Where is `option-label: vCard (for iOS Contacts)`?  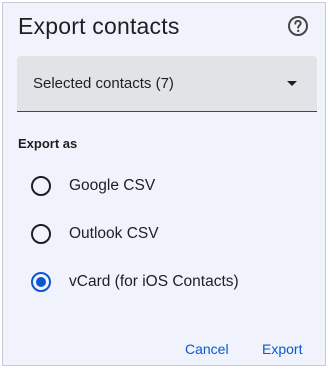
option-label: vCard (for iOS Contacts) is located at coordinates (154, 281).